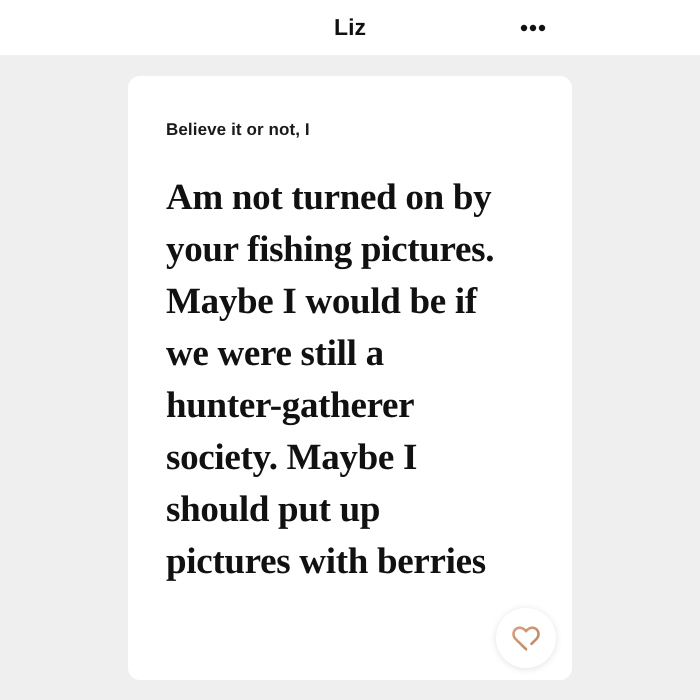 Image resolution: width=700 pixels, height=700 pixels. I want to click on profile-name: Liz, so click(350, 27).